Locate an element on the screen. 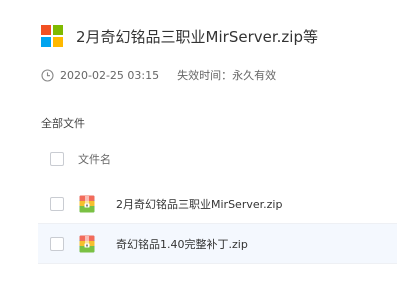 This screenshot has width=397, height=288. file-table-header: 文件名 is located at coordinates (217, 159).